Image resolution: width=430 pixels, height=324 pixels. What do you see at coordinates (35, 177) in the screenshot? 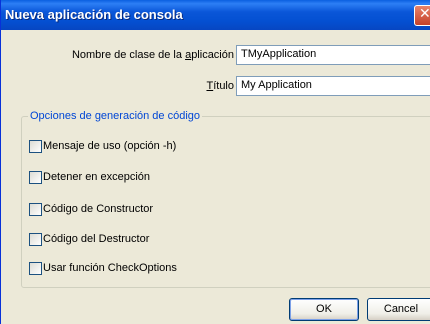
I see `stop-on-exception-checkbox` at bounding box center [35, 177].